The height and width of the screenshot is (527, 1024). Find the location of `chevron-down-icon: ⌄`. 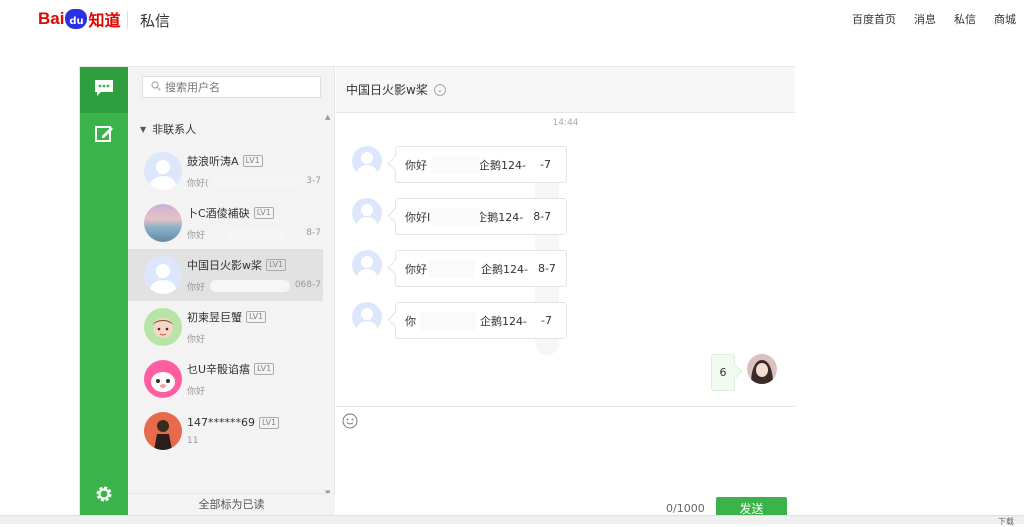

chevron-down-icon: ⌄ is located at coordinates (439, 89).